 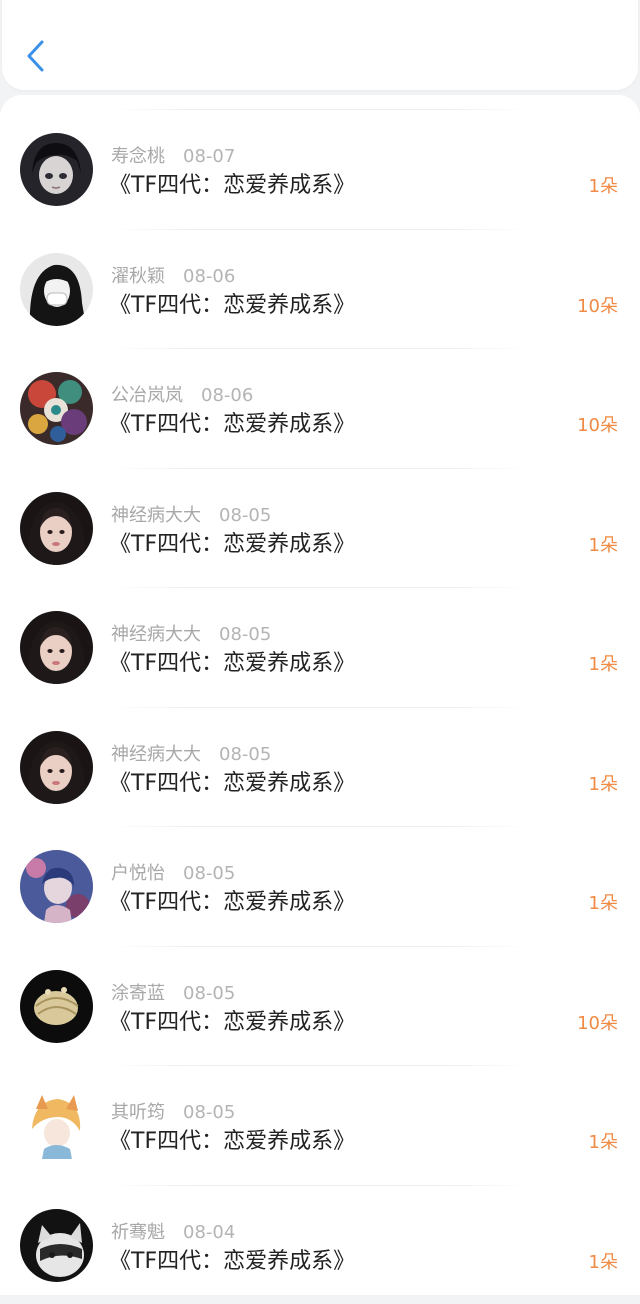 I want to click on chevron-left-icon, so click(x=36, y=56).